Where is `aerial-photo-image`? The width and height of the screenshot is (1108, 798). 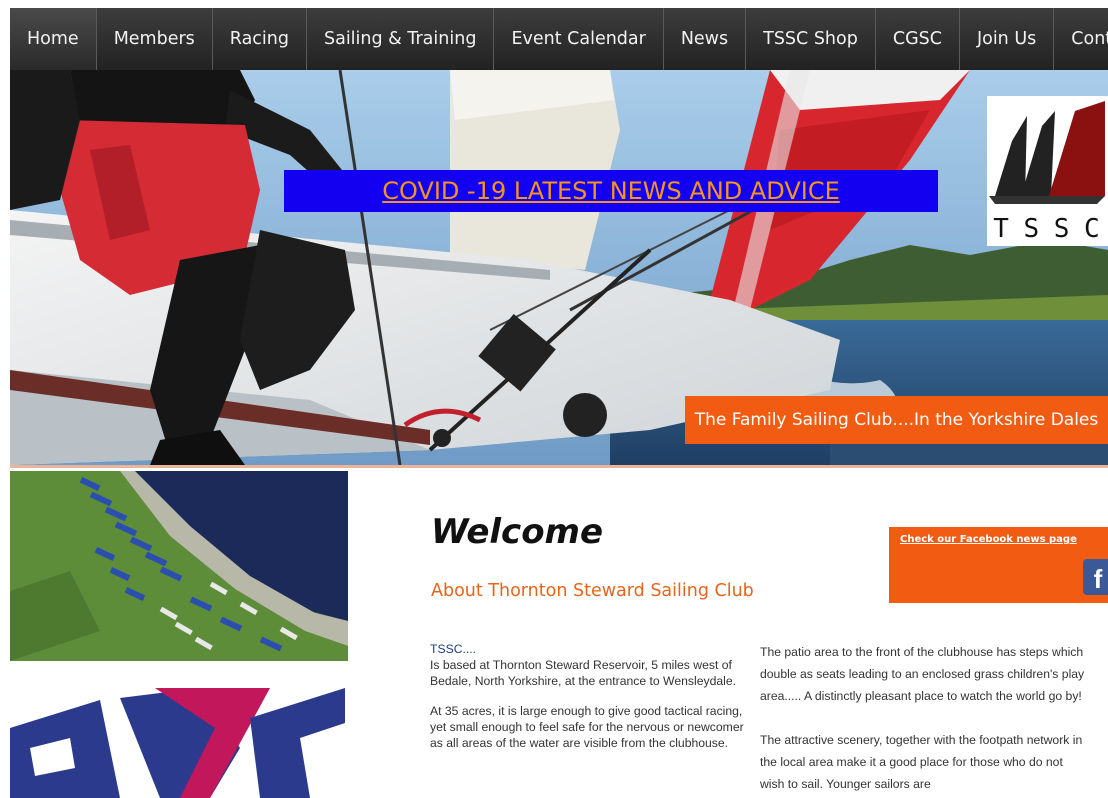
aerial-photo-image is located at coordinates (179, 566).